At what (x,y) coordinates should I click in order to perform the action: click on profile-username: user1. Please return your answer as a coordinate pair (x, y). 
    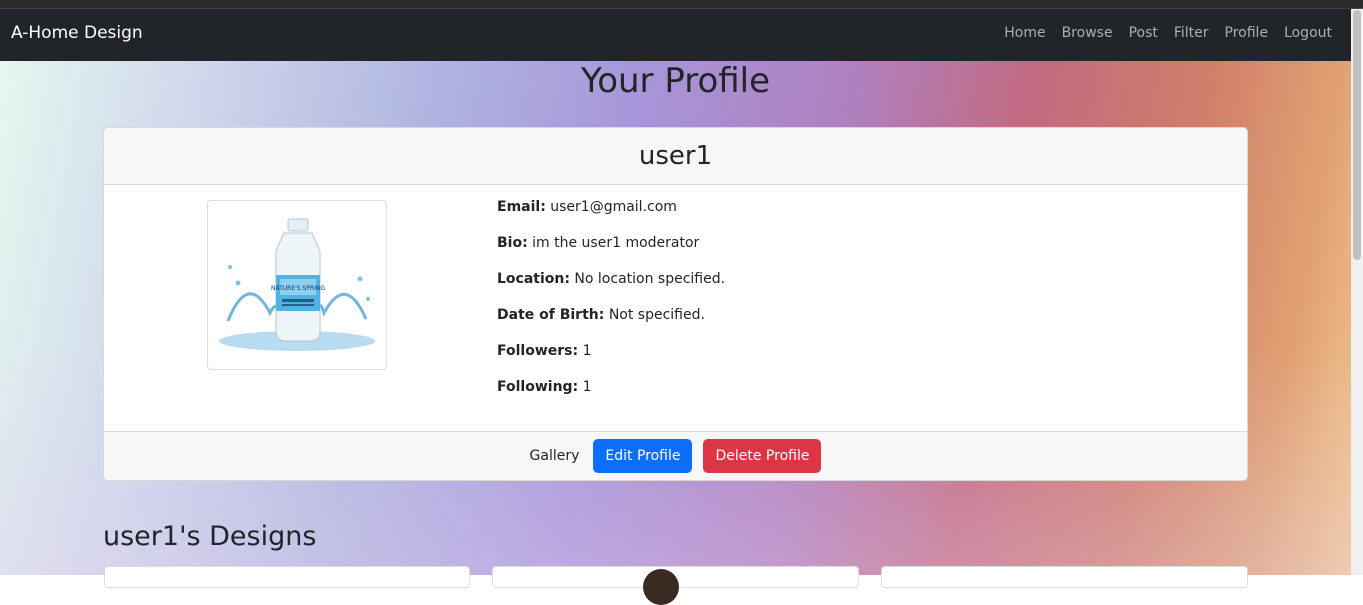
    Looking at the image, I should click on (675, 156).